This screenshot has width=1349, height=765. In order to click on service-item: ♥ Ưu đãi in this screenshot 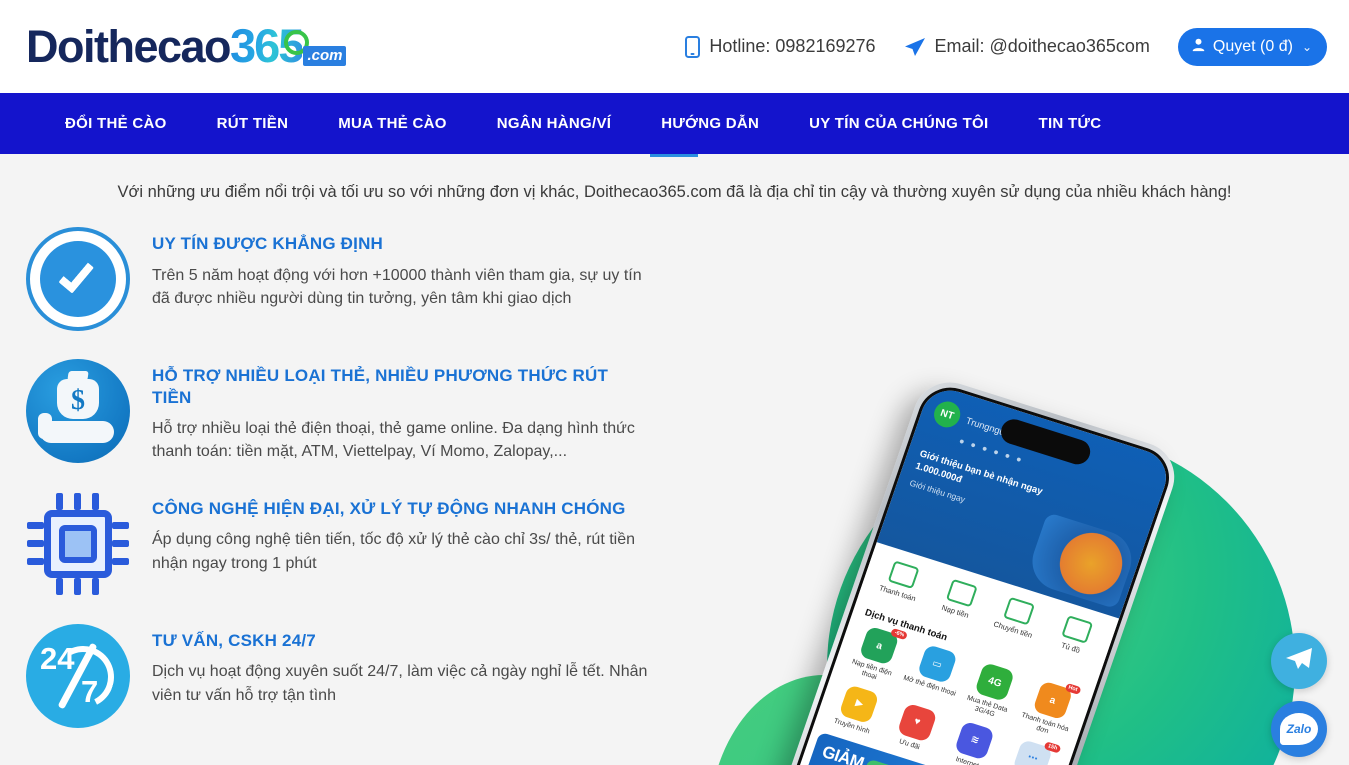, I will do `click(915, 727)`.